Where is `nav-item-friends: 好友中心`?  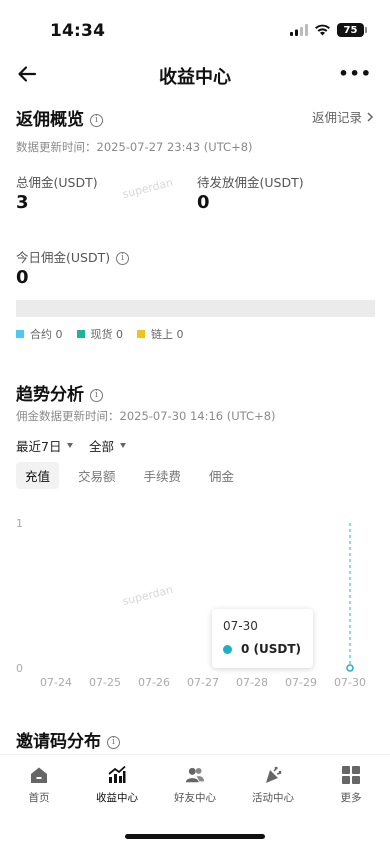
nav-item-friends: 好友中心 is located at coordinates (195, 785).